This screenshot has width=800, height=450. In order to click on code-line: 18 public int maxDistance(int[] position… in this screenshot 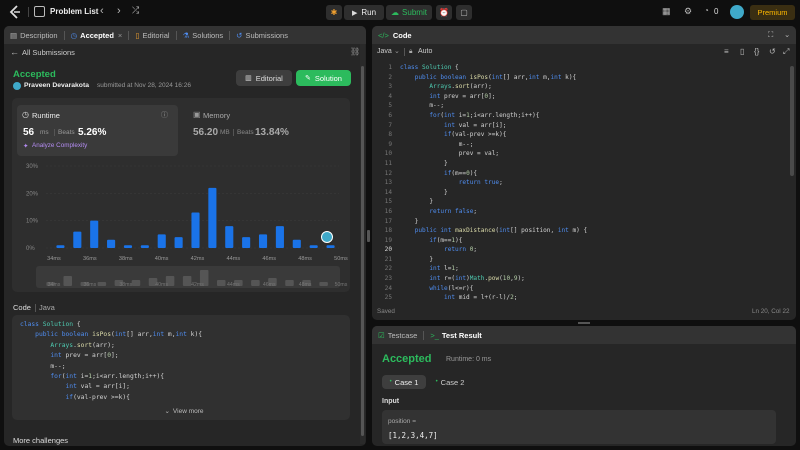, I will do `click(581, 231)`.